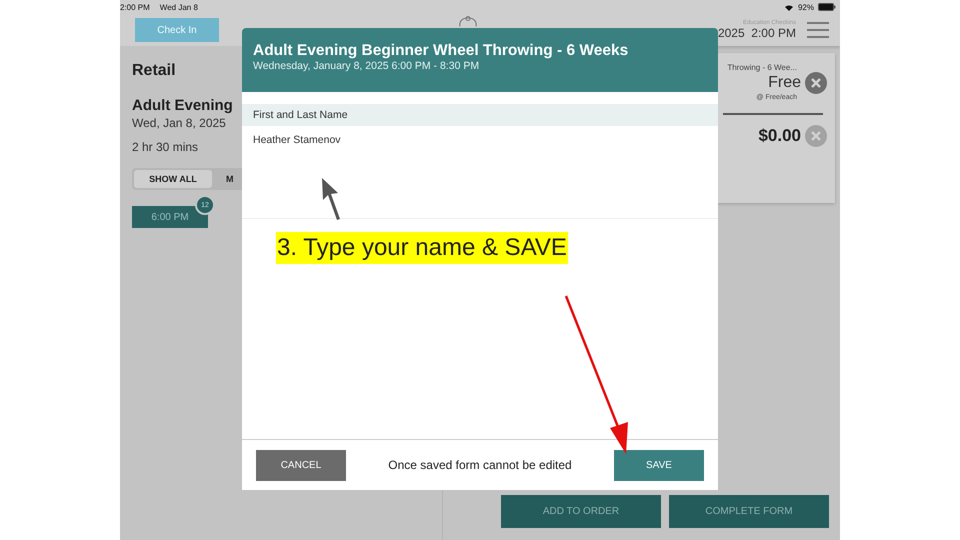  What do you see at coordinates (480, 465) in the screenshot?
I see `save-note: Once saved form cannot be edited` at bounding box center [480, 465].